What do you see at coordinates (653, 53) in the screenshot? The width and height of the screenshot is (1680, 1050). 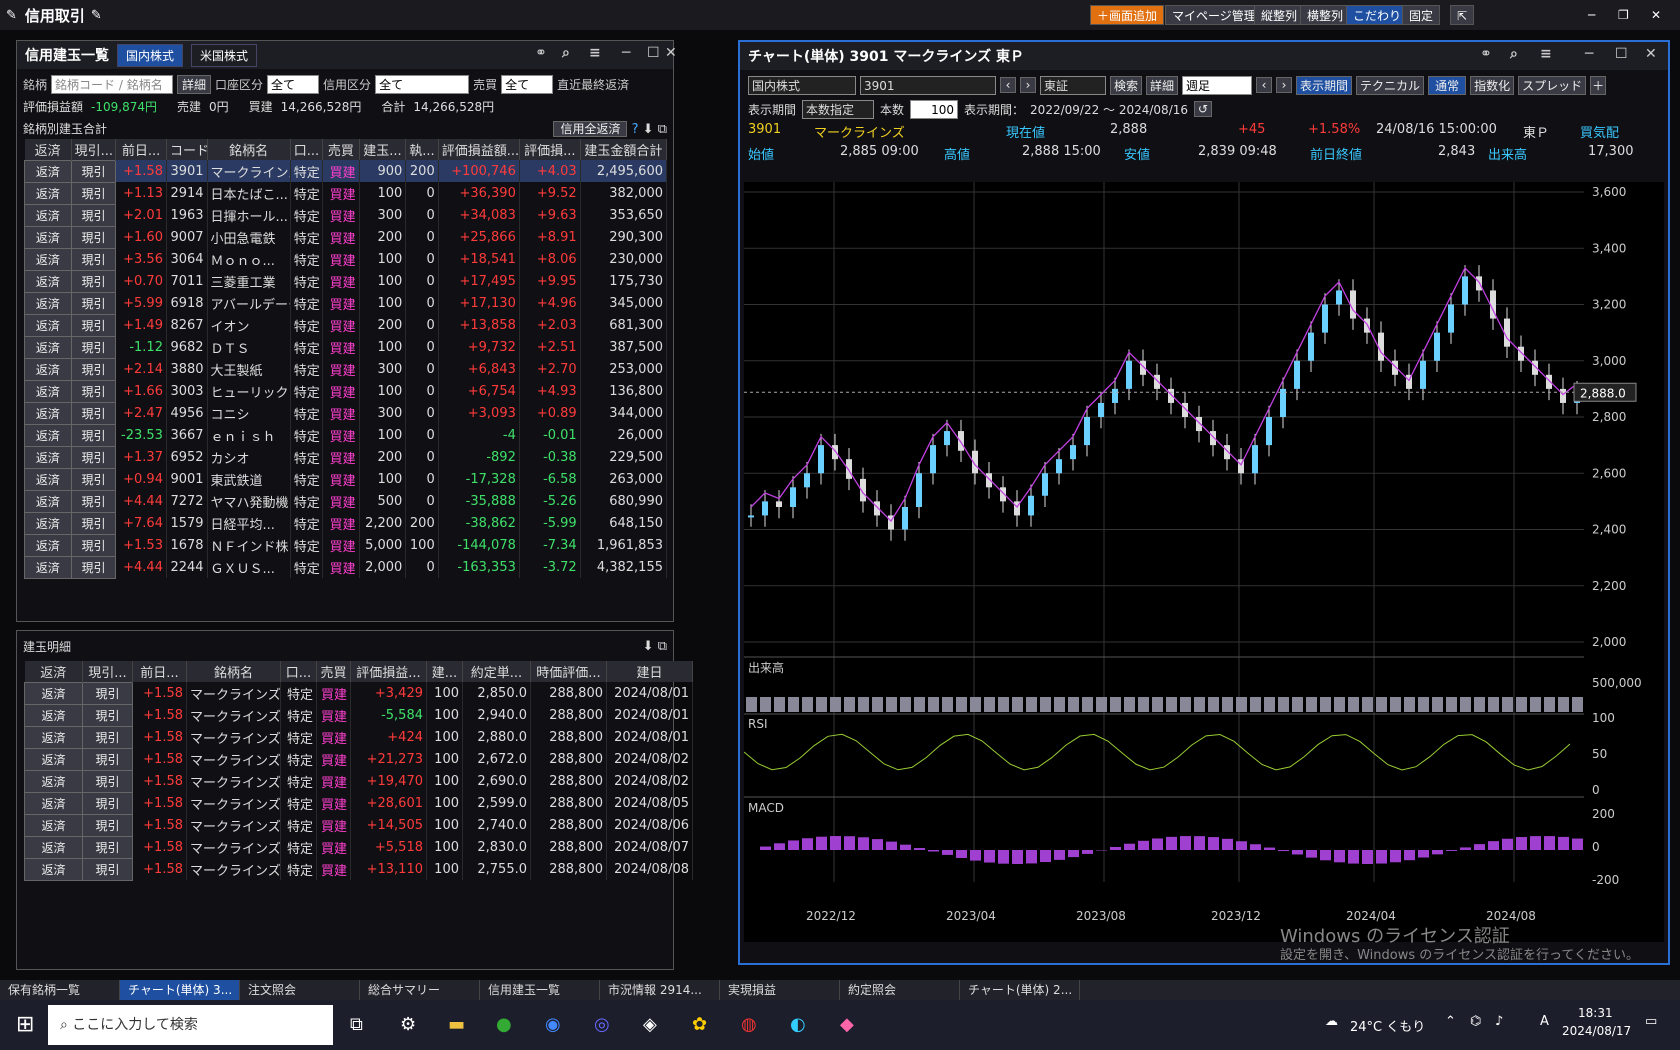 I see `maximize-icon: ☐` at bounding box center [653, 53].